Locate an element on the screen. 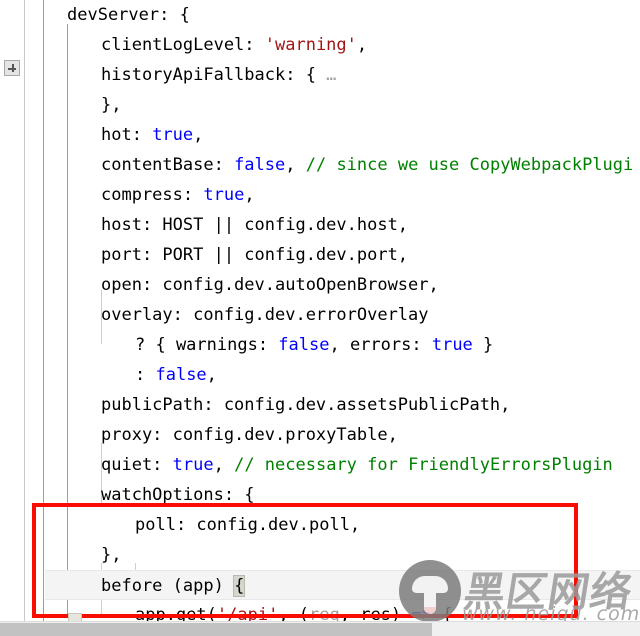 The width and height of the screenshot is (640, 636). code-token: ? { warnings: is located at coordinates (207, 345).